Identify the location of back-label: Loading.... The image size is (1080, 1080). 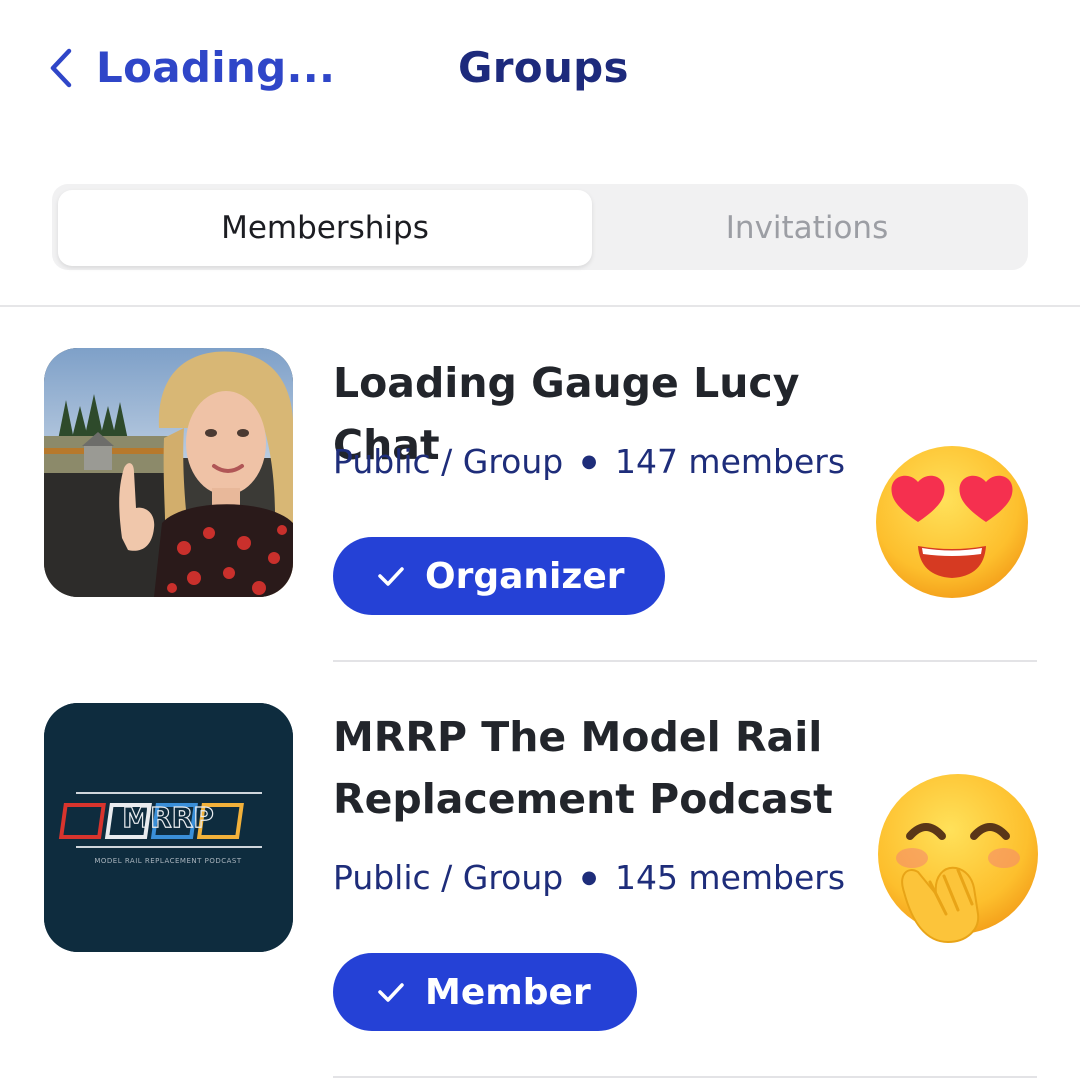
(216, 67).